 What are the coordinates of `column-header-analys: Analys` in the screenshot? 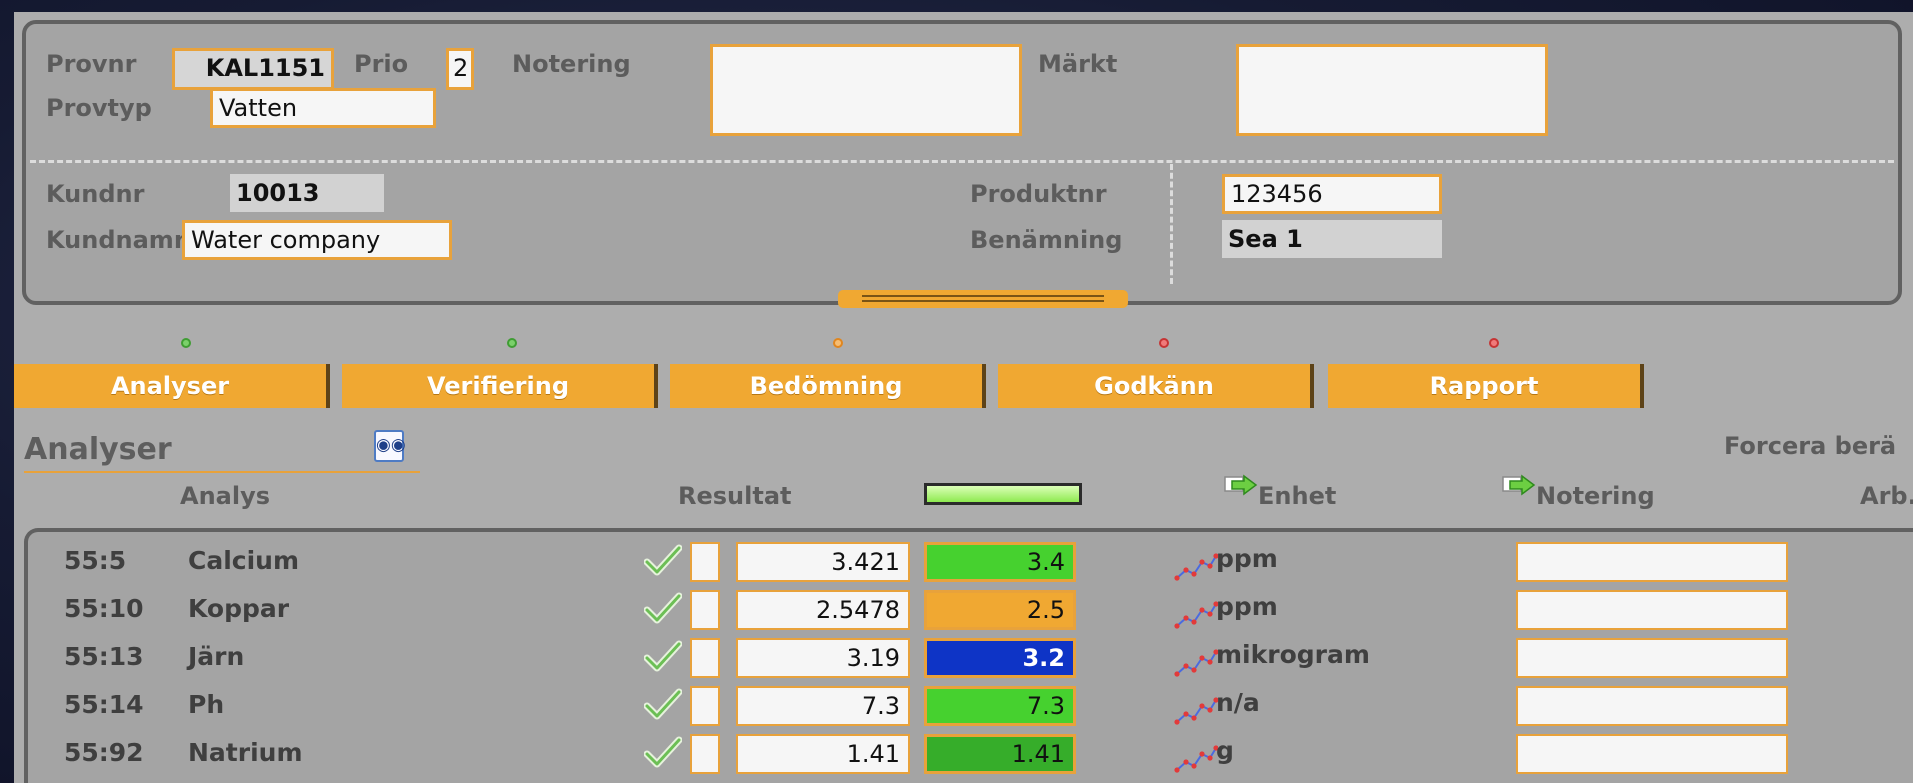 It's located at (225, 496).